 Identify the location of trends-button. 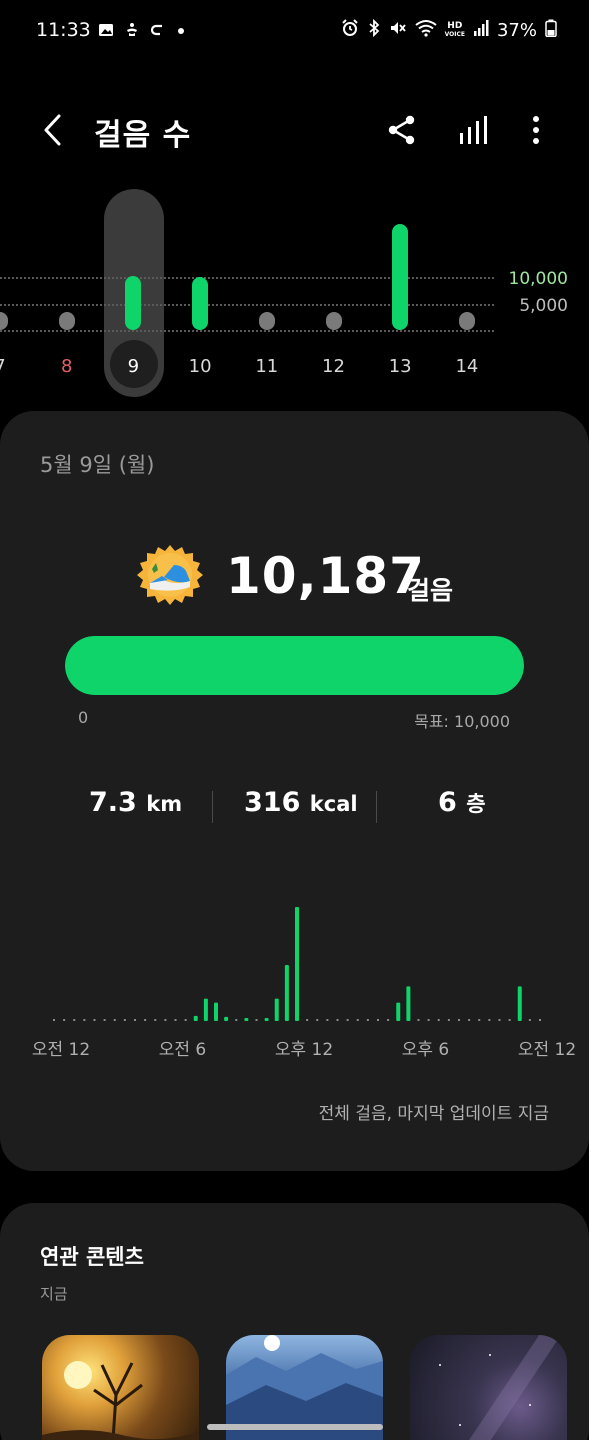
(473, 130).